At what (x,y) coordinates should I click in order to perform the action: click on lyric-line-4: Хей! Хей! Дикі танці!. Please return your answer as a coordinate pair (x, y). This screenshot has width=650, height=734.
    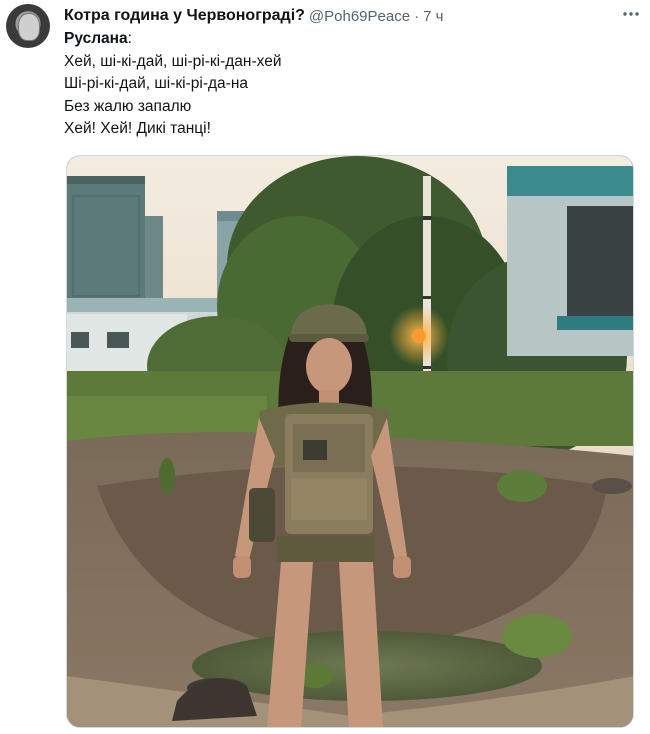
    Looking at the image, I should click on (137, 128).